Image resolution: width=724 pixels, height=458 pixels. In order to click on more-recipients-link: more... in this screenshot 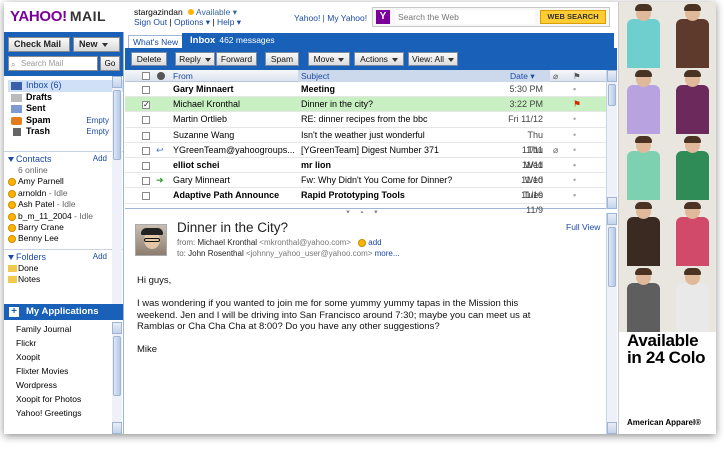, I will do `click(387, 253)`.